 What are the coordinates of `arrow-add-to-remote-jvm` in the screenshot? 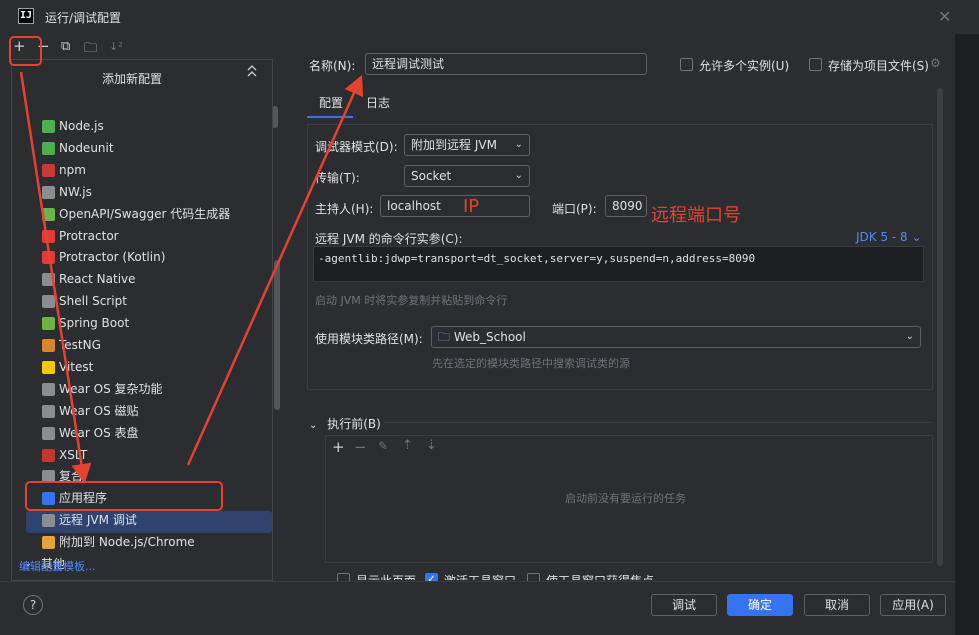 It's located at (55, 277).